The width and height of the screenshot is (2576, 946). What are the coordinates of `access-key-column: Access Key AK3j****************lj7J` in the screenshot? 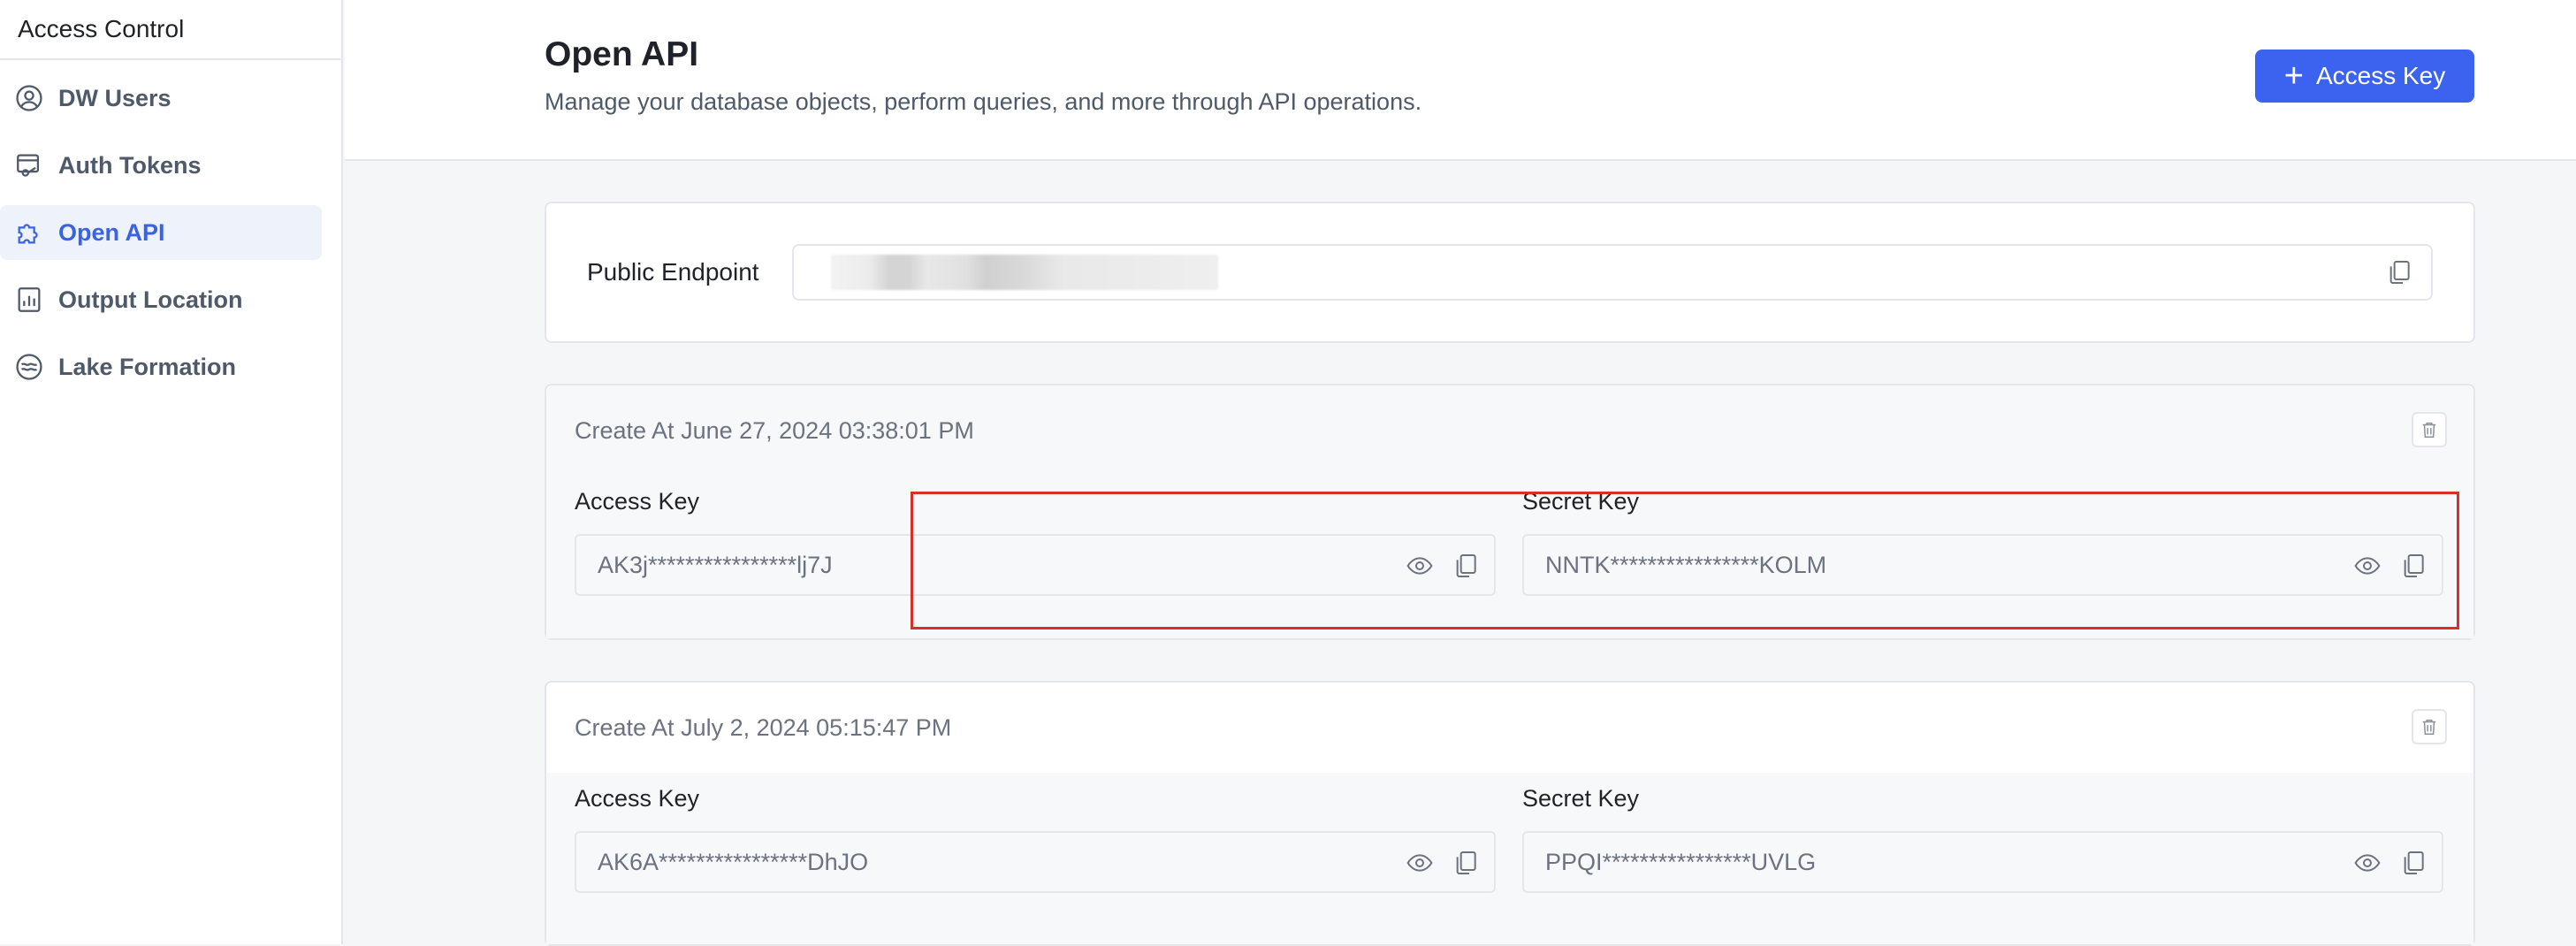 It's located at (1035, 536).